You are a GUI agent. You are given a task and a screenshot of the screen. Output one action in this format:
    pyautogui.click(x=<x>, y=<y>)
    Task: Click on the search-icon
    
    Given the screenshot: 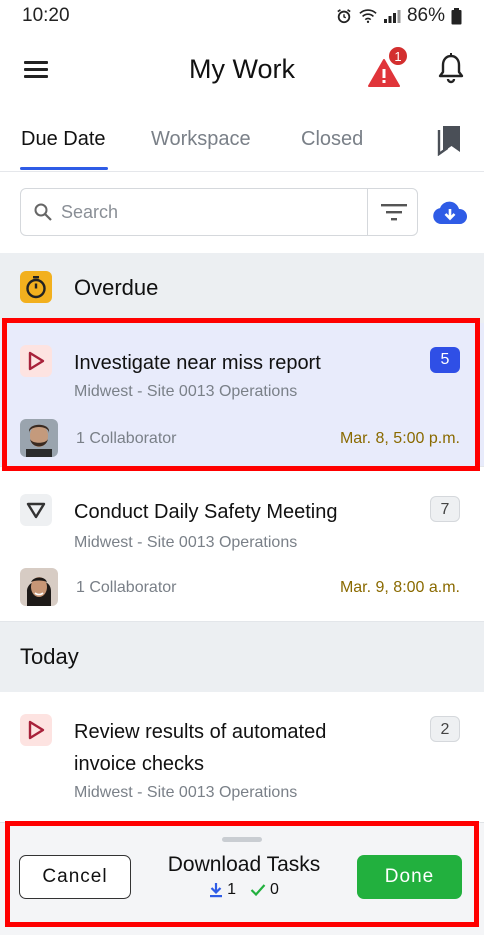 What is the action you would take?
    pyautogui.click(x=43, y=212)
    